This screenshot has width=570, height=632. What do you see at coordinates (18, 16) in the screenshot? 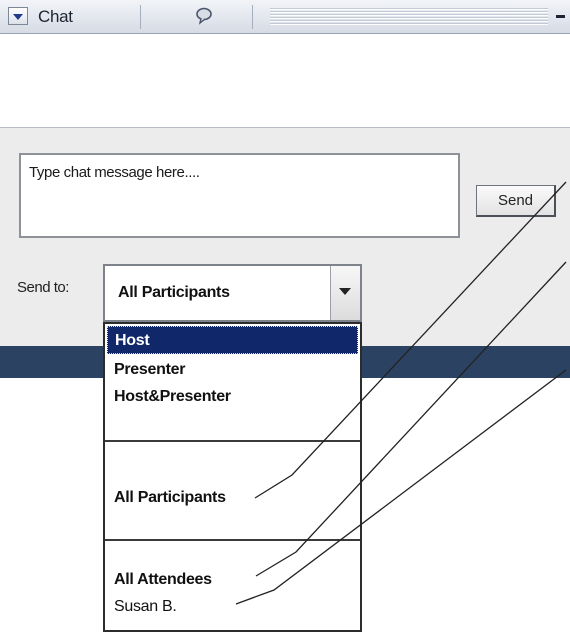
I see `chevron-down-icon` at bounding box center [18, 16].